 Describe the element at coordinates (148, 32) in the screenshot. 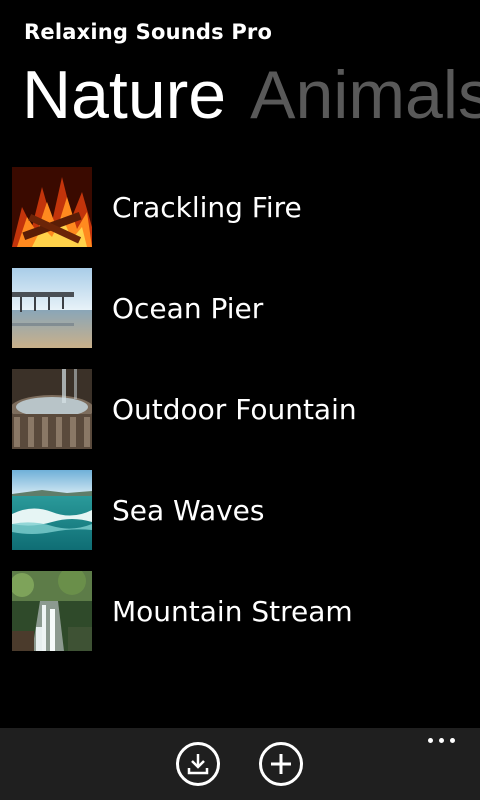

I see `app-title: Relaxing Sounds Pro` at that location.